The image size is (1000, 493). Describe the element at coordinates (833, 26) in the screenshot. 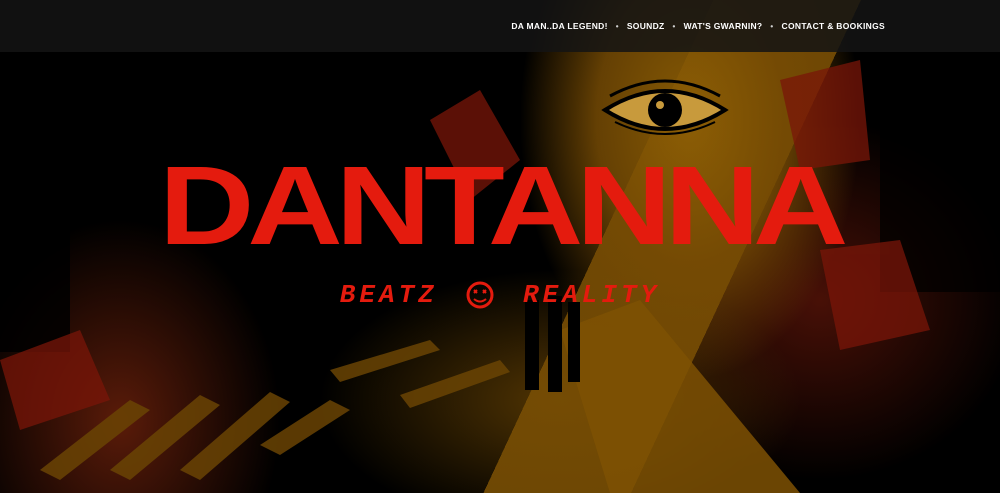

I see `nav-link-contact-bookings: CONTACT & BOOKINGS` at that location.